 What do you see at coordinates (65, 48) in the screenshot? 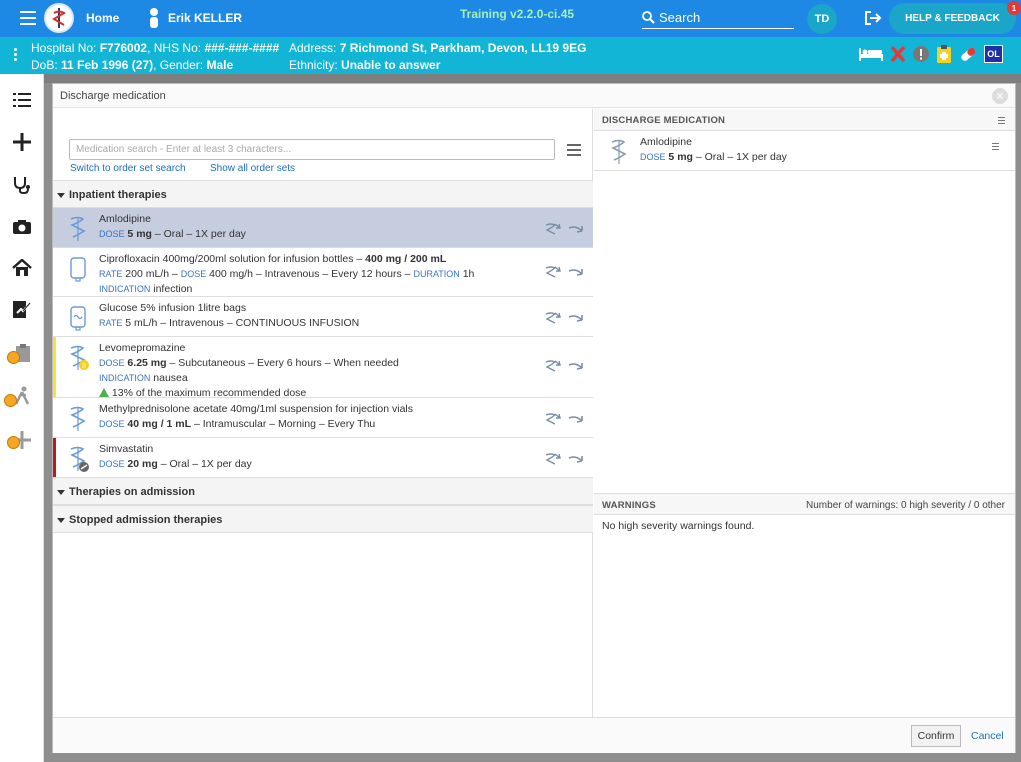
I see `hospital-no-label: Hospital No:` at bounding box center [65, 48].